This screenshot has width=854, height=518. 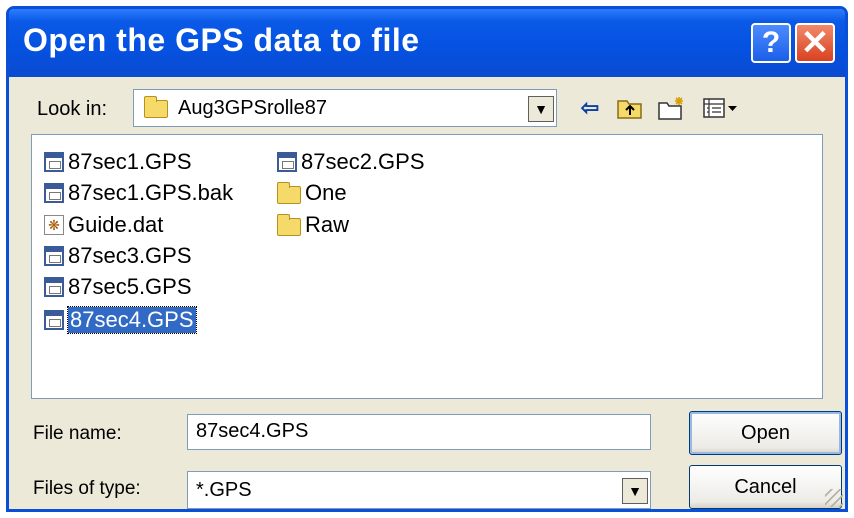 What do you see at coordinates (224, 490) in the screenshot?
I see `files-of-type-value: *.GPS` at bounding box center [224, 490].